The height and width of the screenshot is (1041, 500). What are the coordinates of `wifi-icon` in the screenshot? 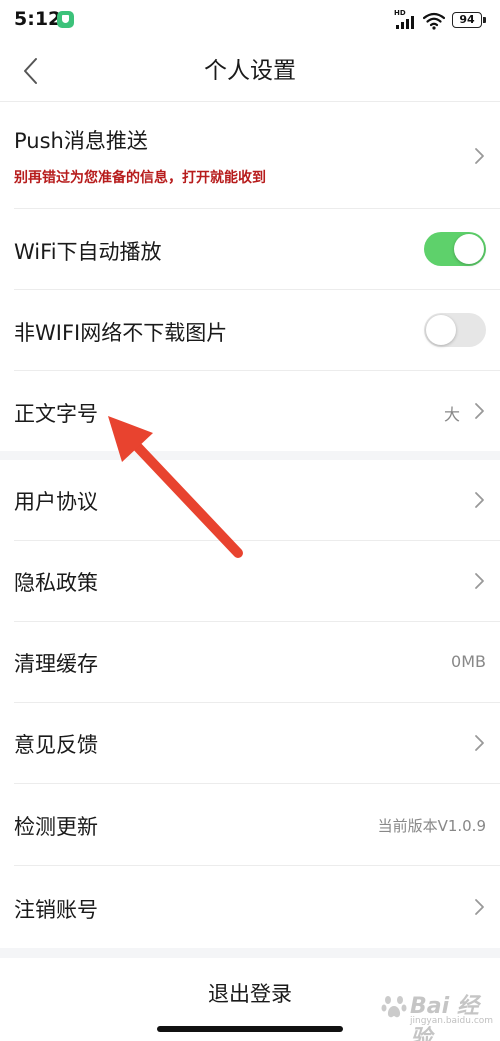 It's located at (434, 21).